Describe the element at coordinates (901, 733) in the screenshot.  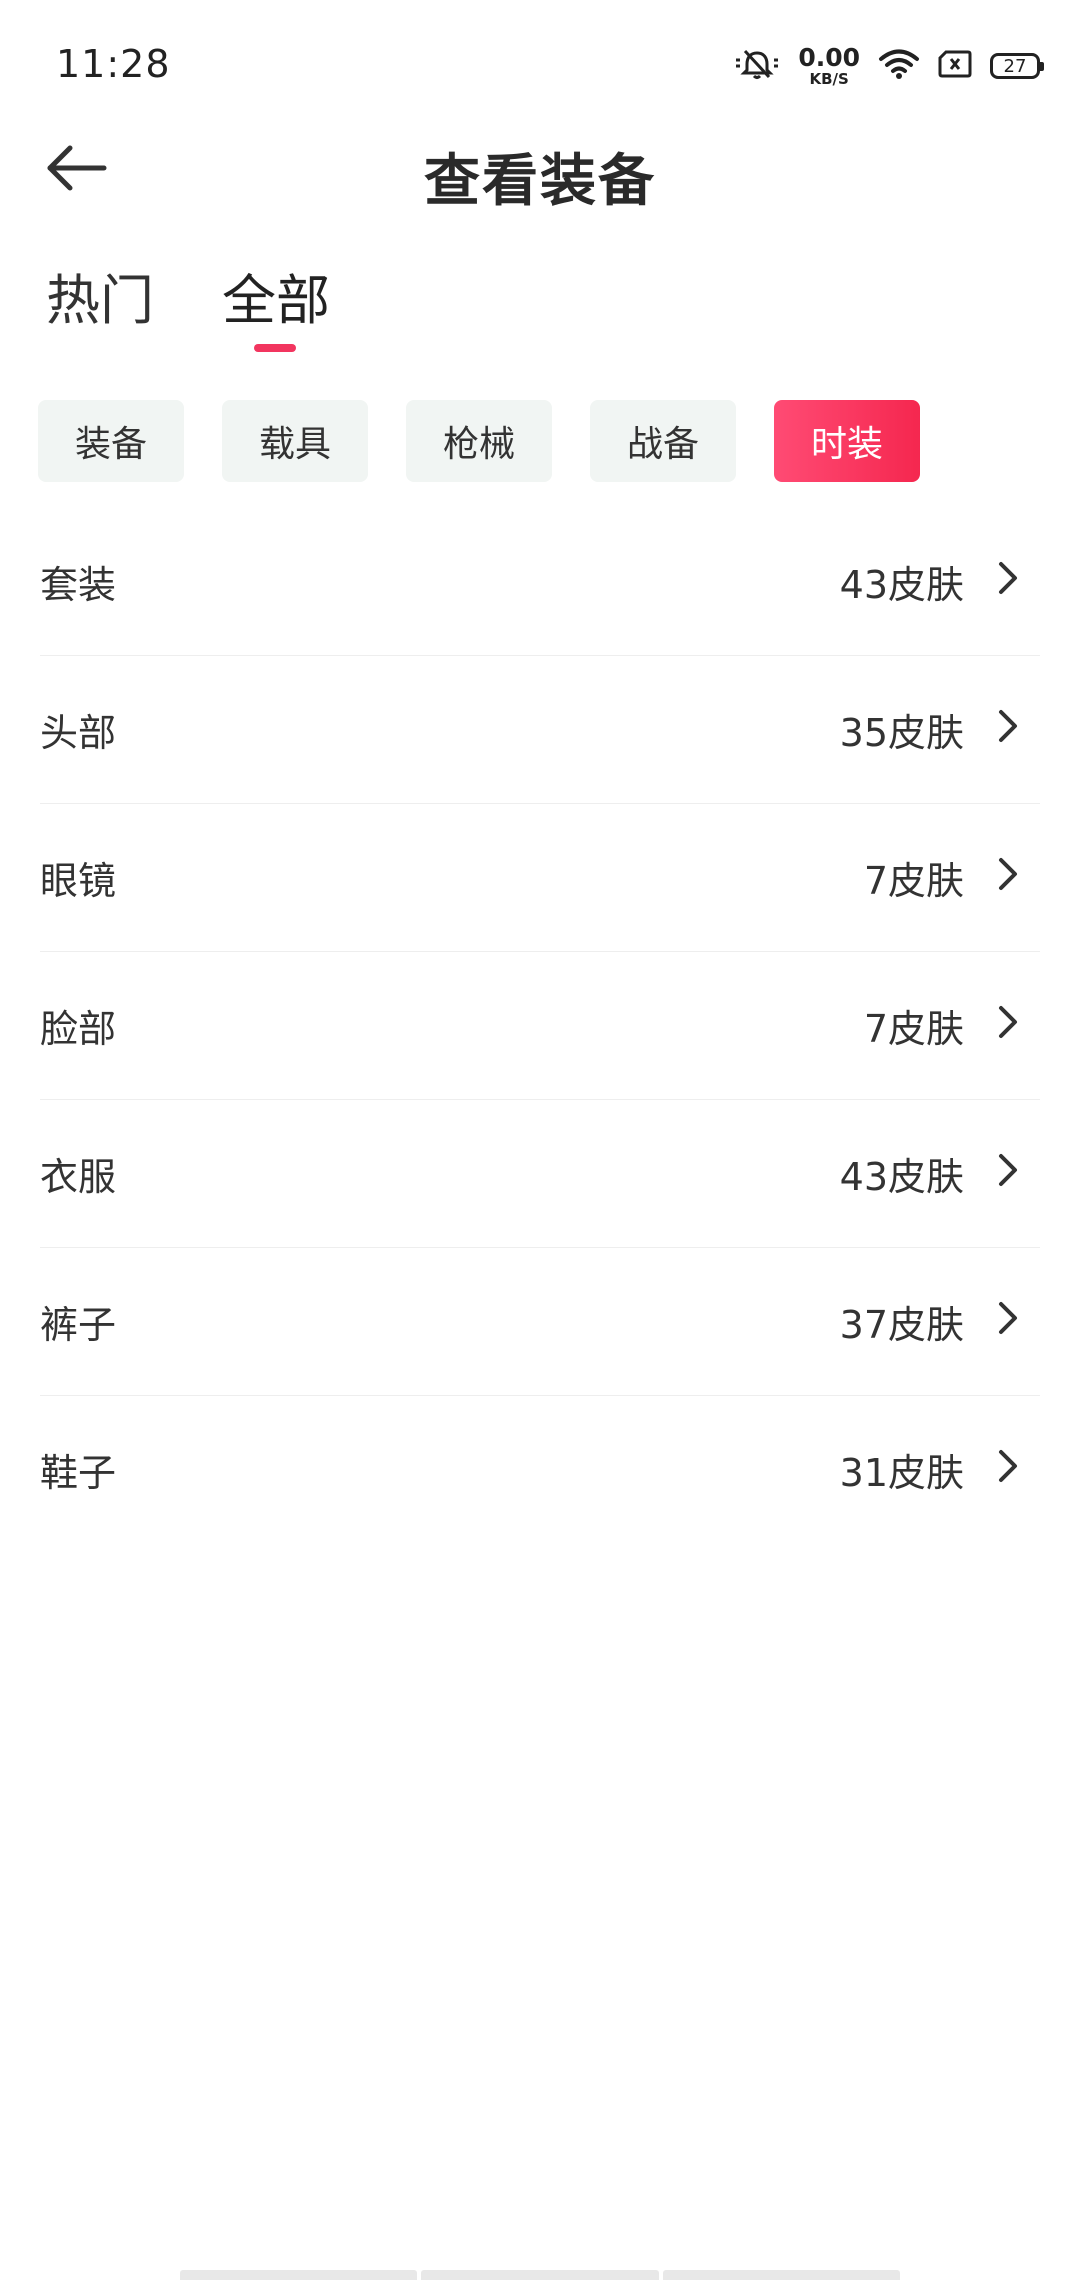
I see `list-item-count: 35皮肤` at that location.